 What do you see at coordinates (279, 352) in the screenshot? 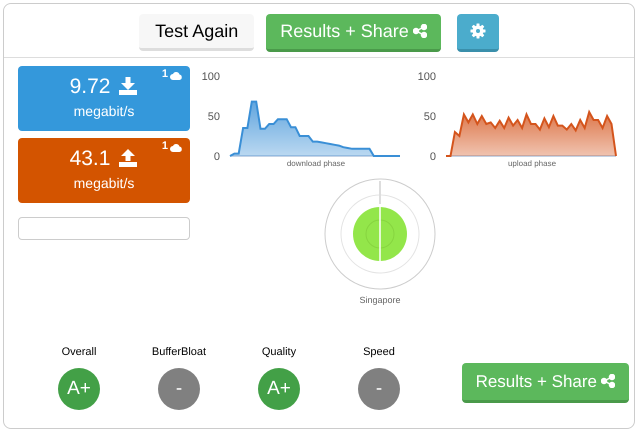
I see `grade-label: Quality` at bounding box center [279, 352].